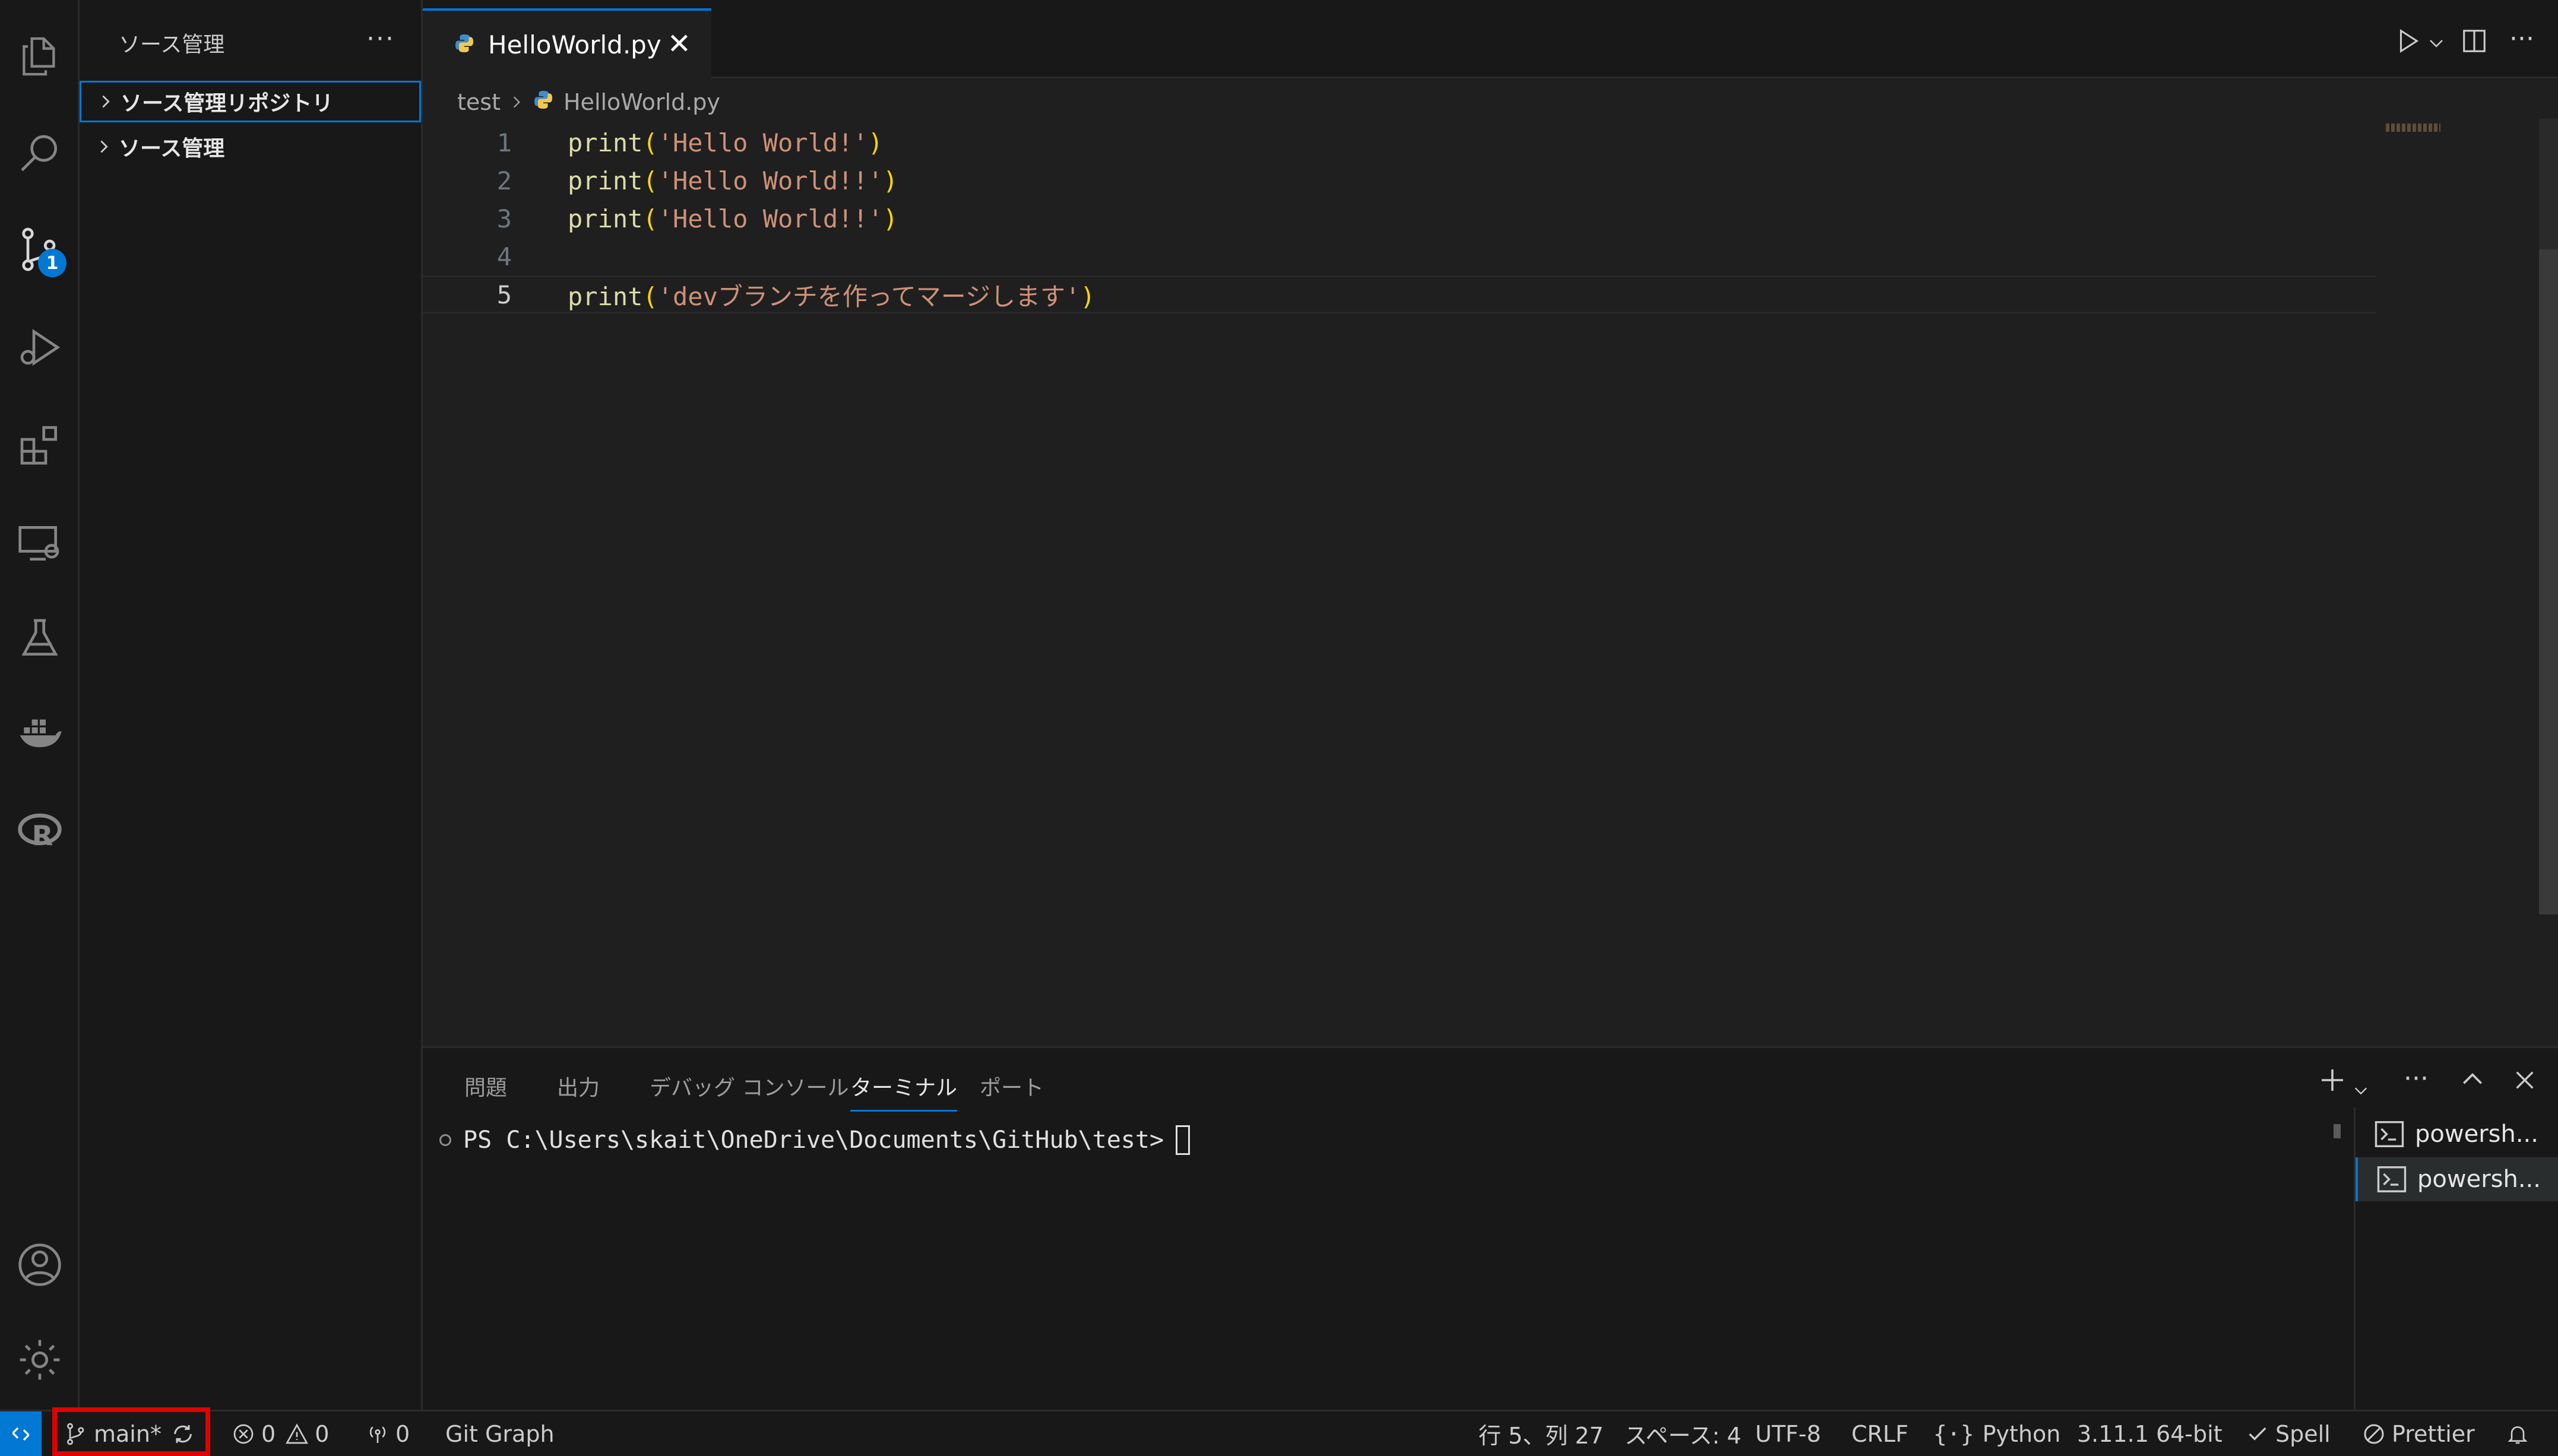 The height and width of the screenshot is (1456, 2558). I want to click on language-mode: {·} Python, so click(1996, 1434).